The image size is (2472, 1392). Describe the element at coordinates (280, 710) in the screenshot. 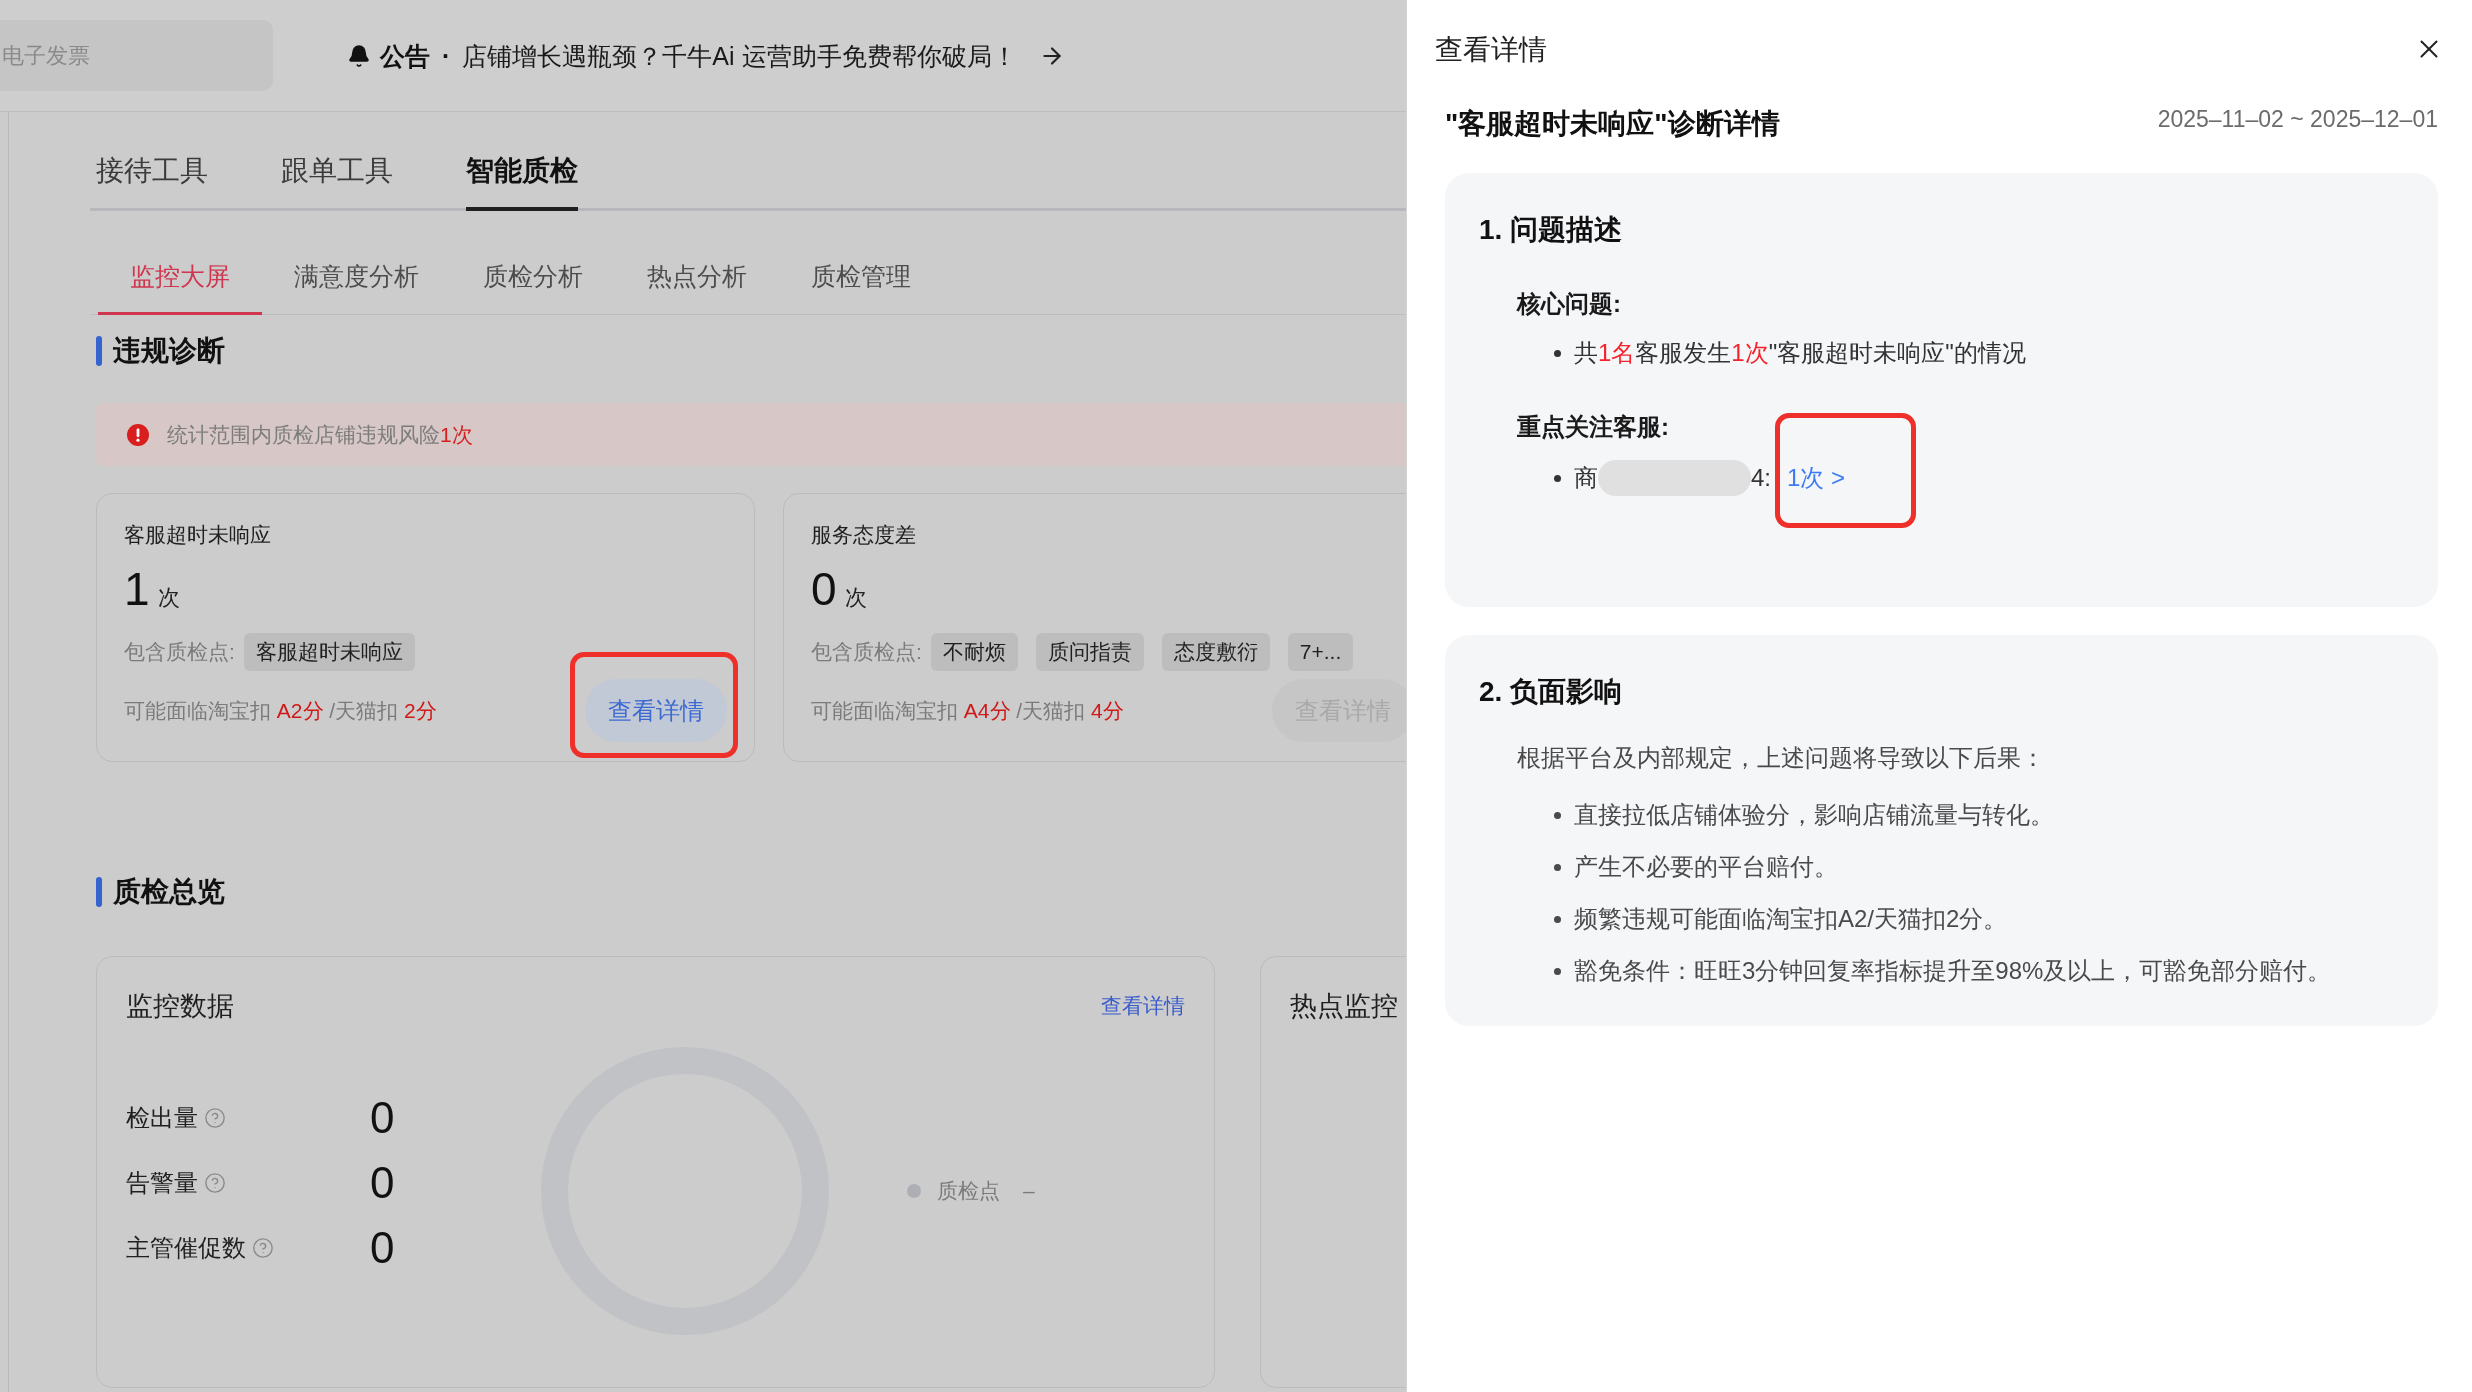

I see `penalty-text: 可能面临淘宝扣 A2分 /天猫扣 2分` at that location.